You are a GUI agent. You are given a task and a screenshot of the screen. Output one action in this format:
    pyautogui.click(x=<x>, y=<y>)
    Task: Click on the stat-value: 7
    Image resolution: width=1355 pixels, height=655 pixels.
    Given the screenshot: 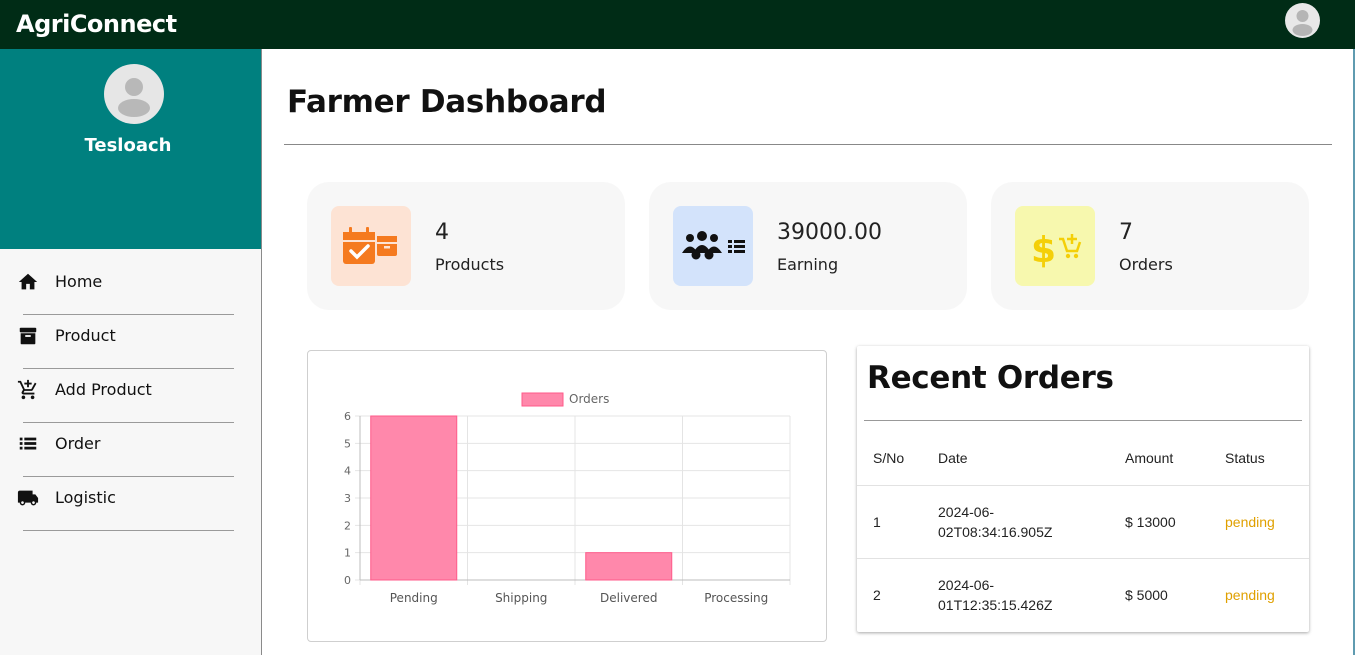 What is the action you would take?
    pyautogui.click(x=1126, y=232)
    